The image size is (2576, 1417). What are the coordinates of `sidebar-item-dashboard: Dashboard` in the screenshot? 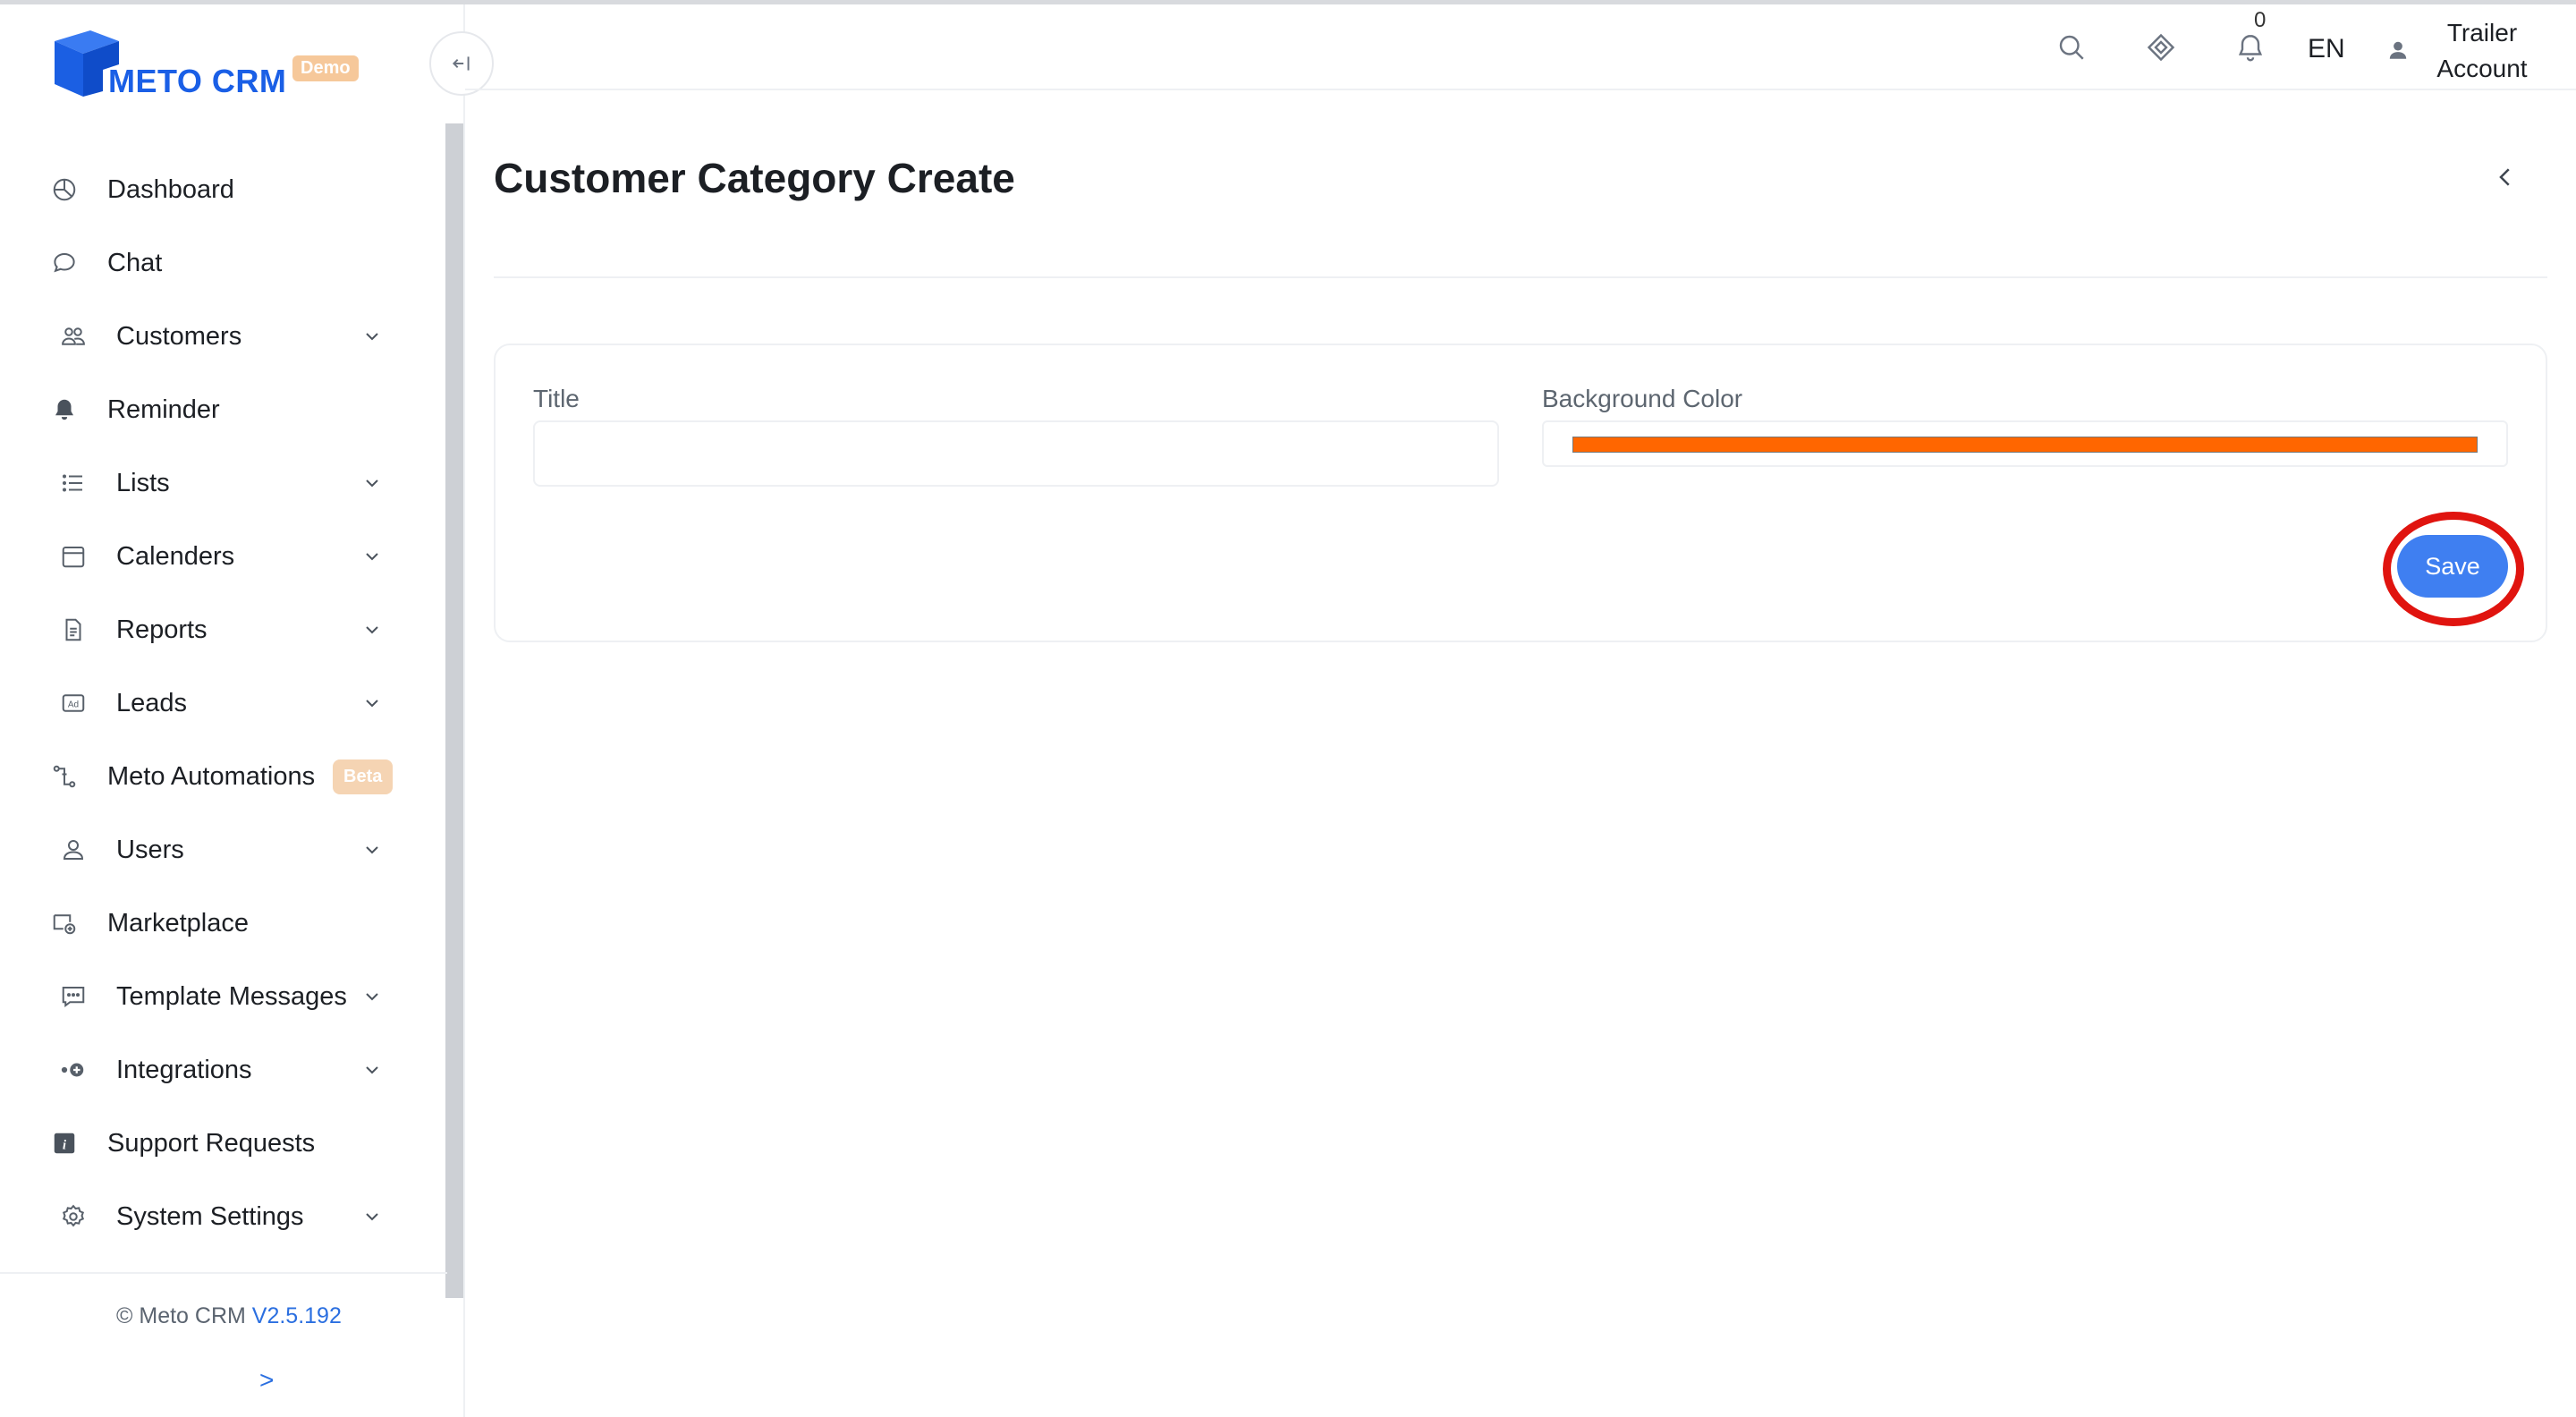 It's located at (219, 189).